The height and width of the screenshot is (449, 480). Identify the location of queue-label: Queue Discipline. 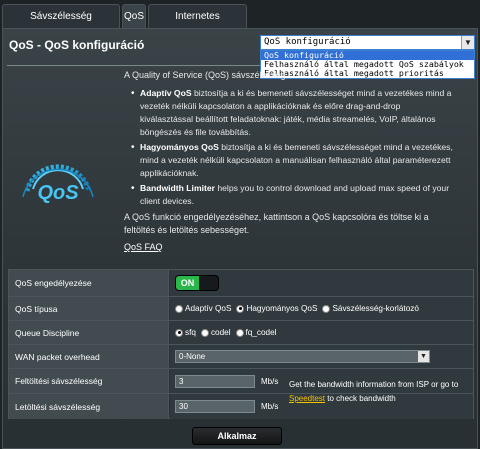
(89, 332).